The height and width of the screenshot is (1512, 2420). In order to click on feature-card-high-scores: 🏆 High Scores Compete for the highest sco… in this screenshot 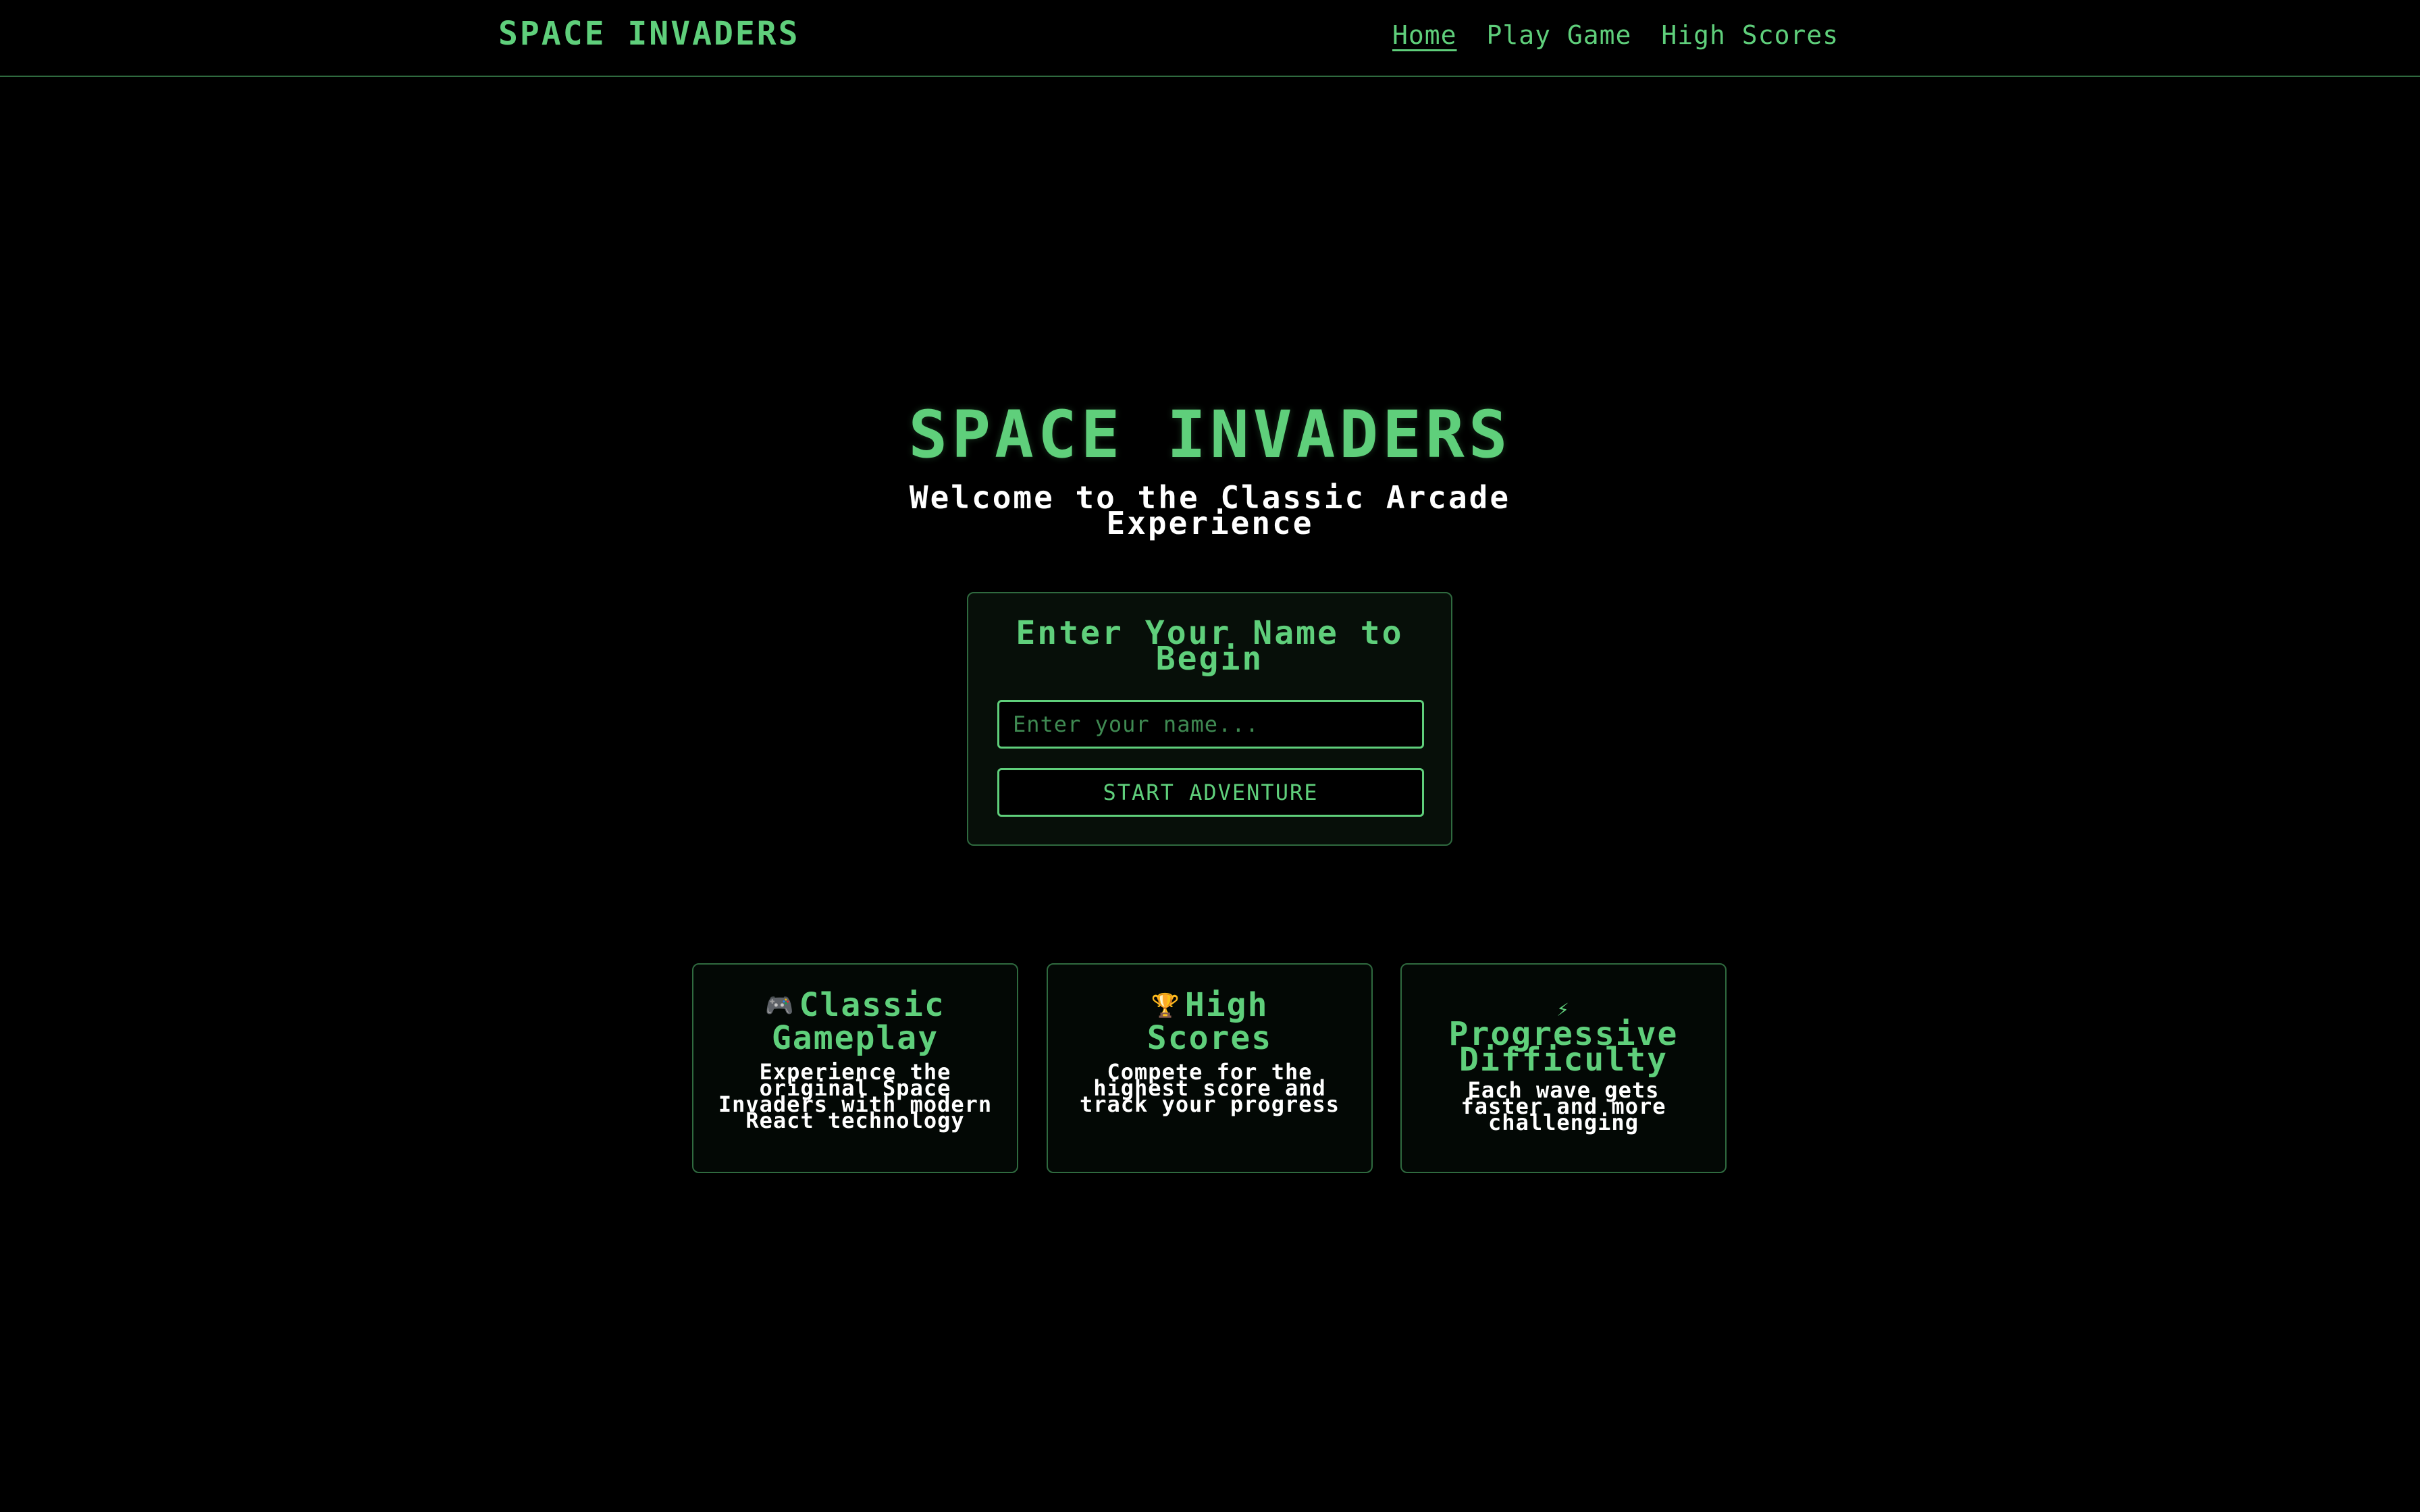, I will do `click(1210, 1068)`.